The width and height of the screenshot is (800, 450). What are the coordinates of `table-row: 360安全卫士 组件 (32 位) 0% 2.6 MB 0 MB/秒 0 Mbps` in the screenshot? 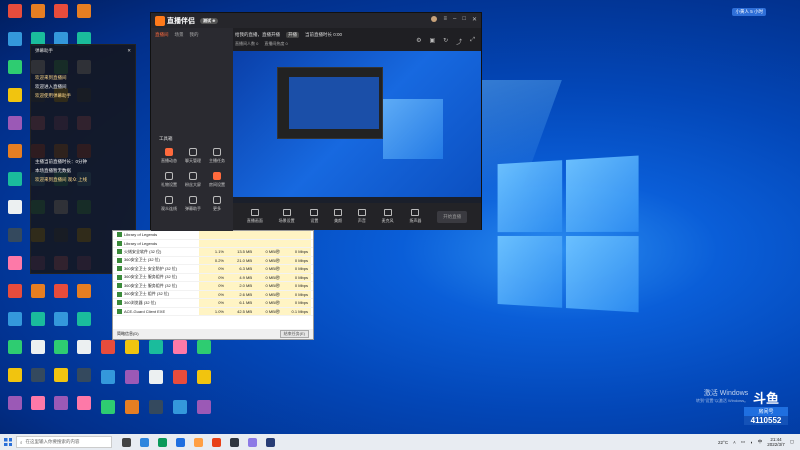 It's located at (213, 295).